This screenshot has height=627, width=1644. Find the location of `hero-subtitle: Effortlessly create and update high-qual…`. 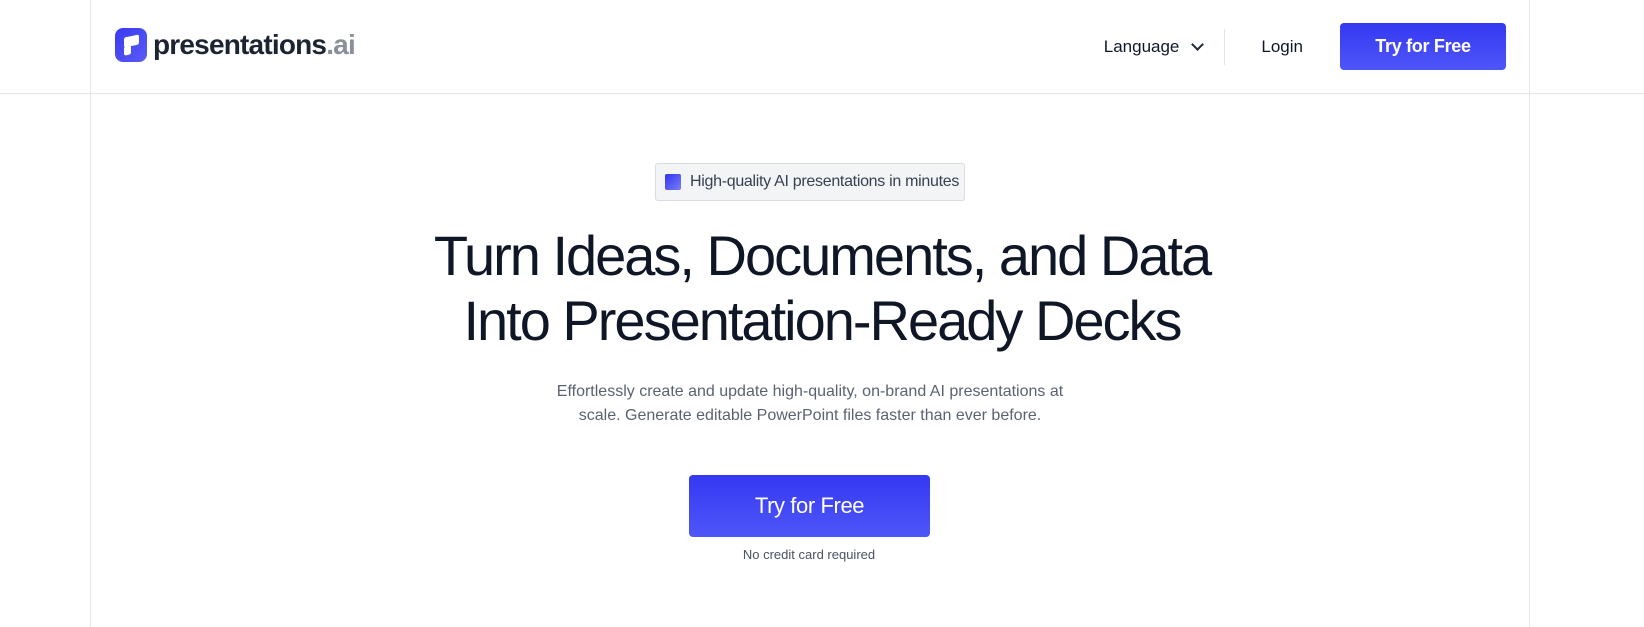

hero-subtitle: Effortlessly create and update high-qual… is located at coordinates (810, 403).